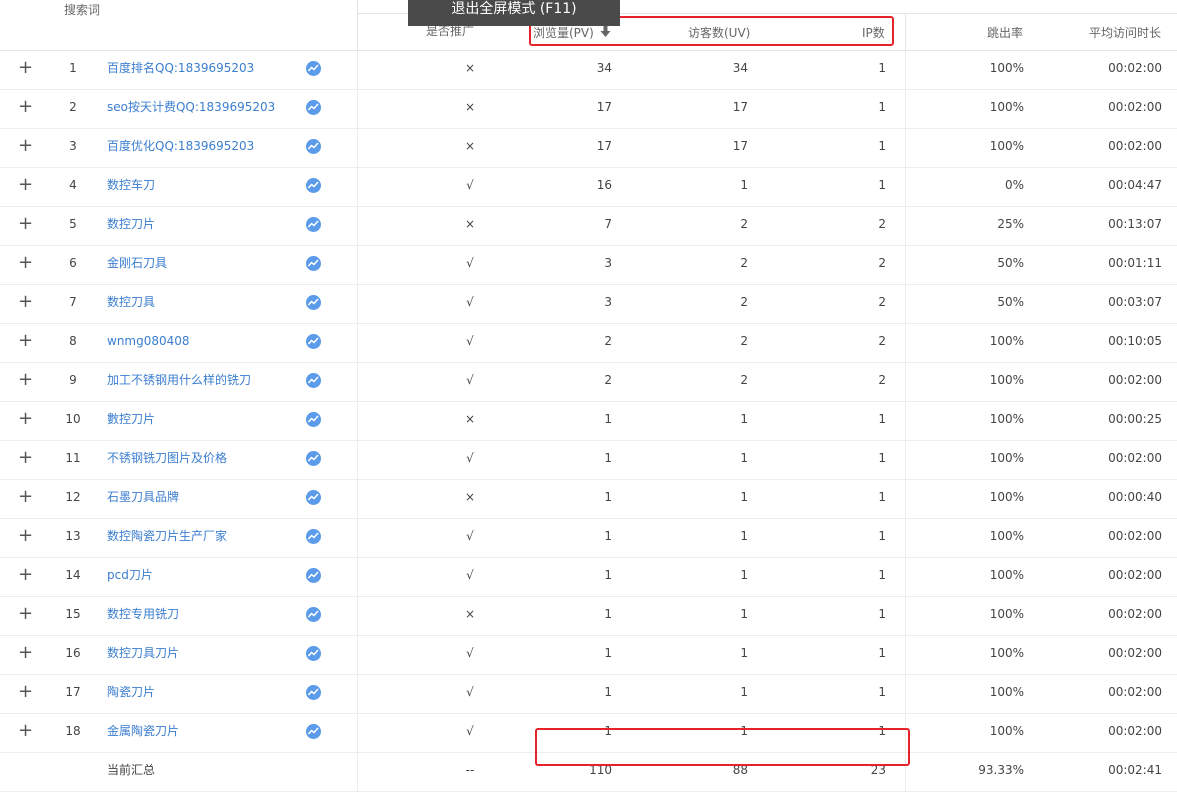  Describe the element at coordinates (167, 458) in the screenshot. I see `keyword-link: 不锈钢铣刀图片及价格` at that location.